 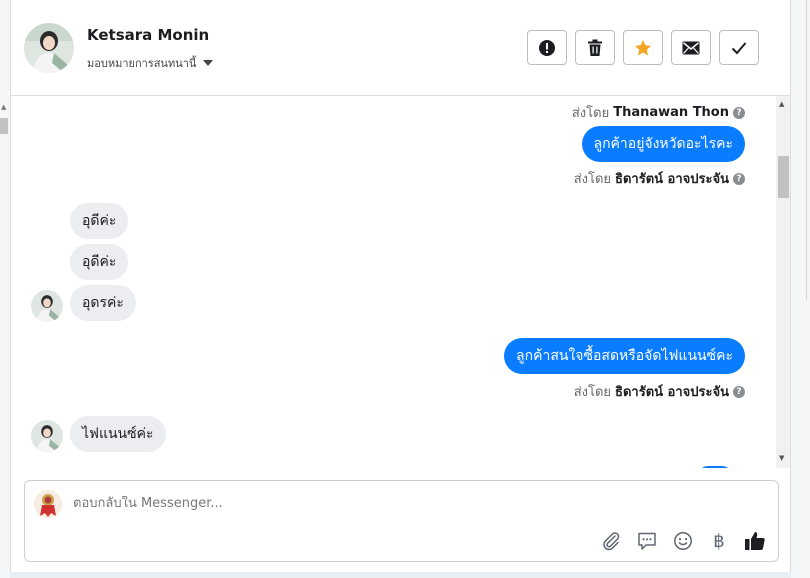 What do you see at coordinates (4, 126) in the screenshot?
I see `left-scroll-thumb` at bounding box center [4, 126].